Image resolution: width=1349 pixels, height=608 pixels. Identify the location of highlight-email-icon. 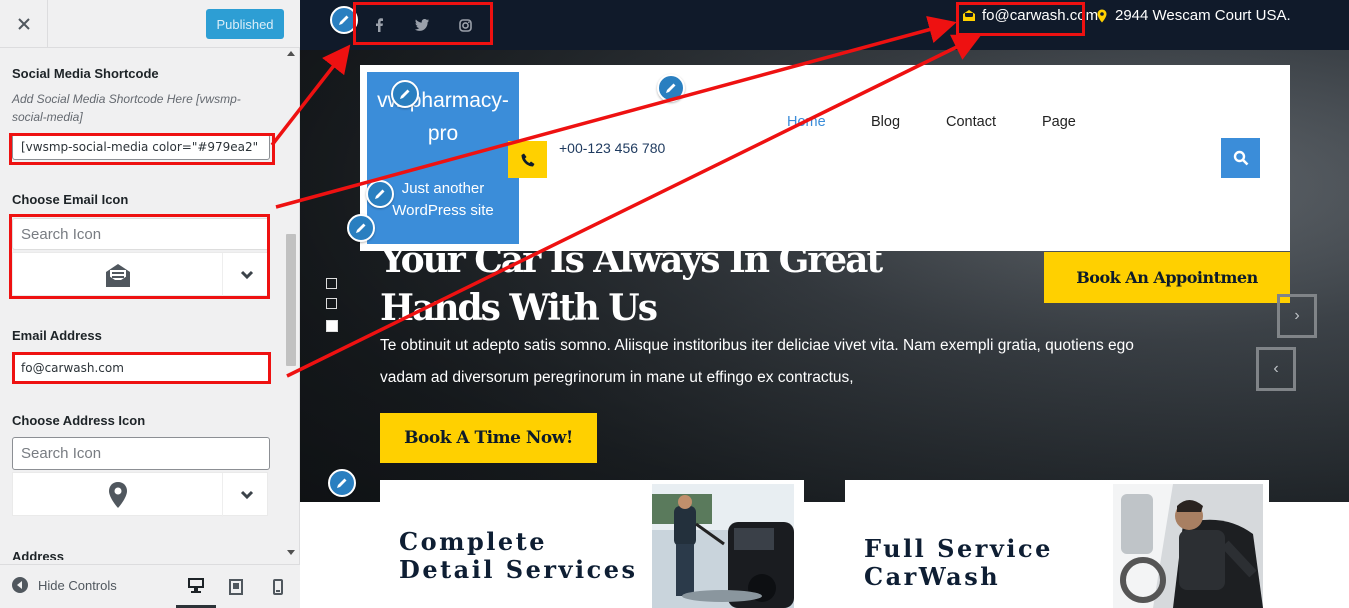
(139, 256).